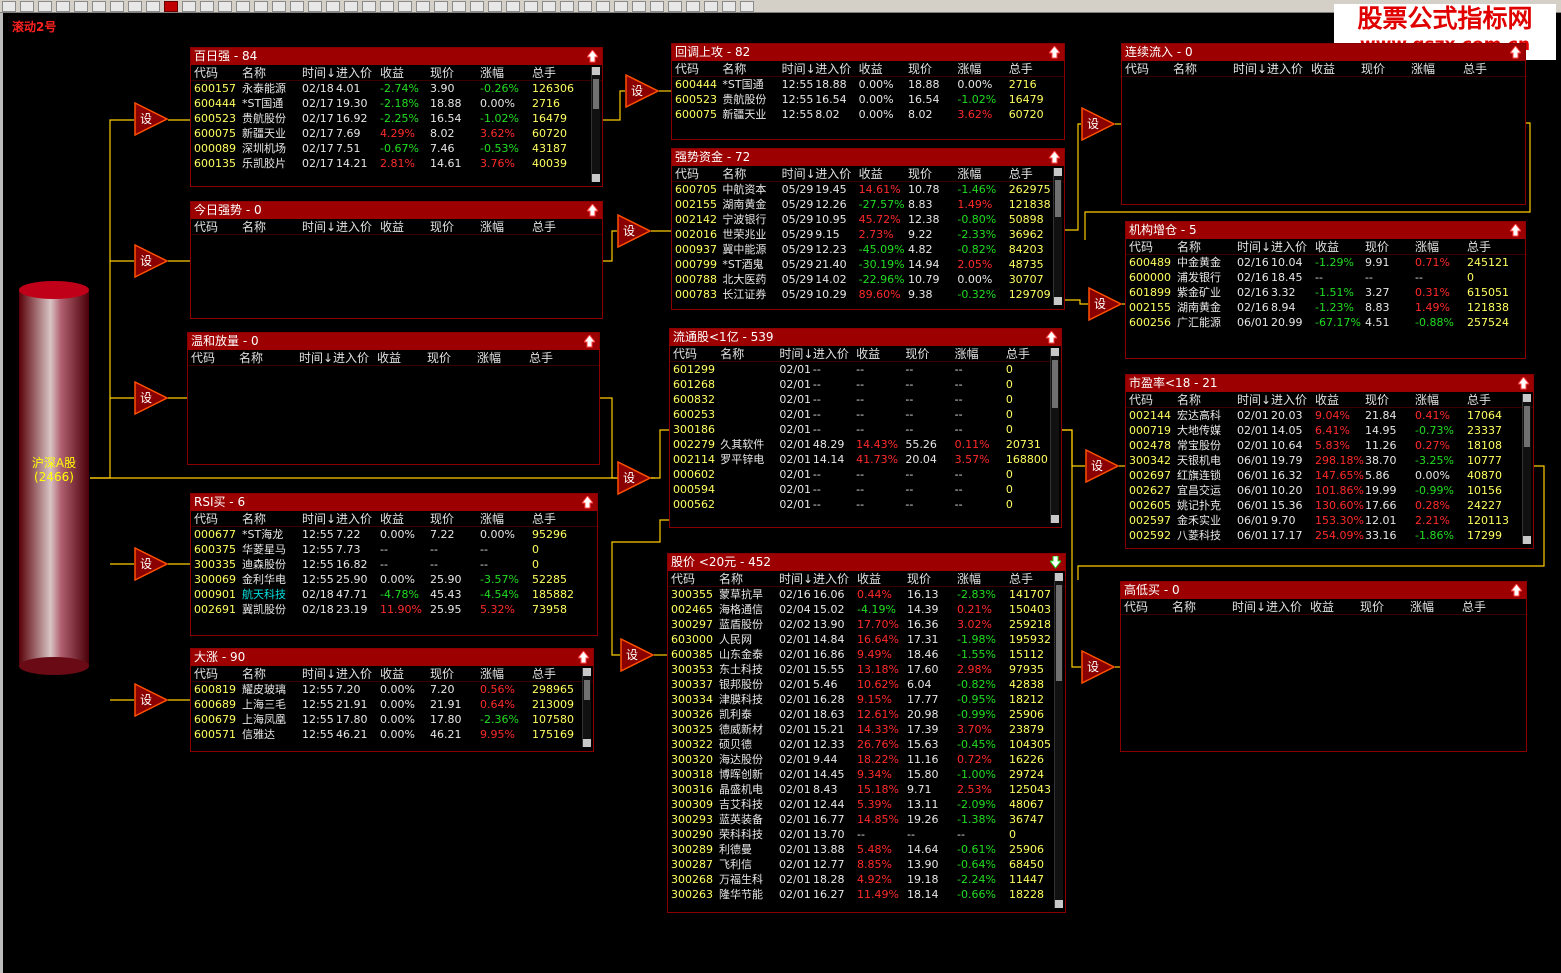  Describe the element at coordinates (867, 504) in the screenshot. I see `table-row: 000562 02/01 -- -- -- -- 0` at that location.